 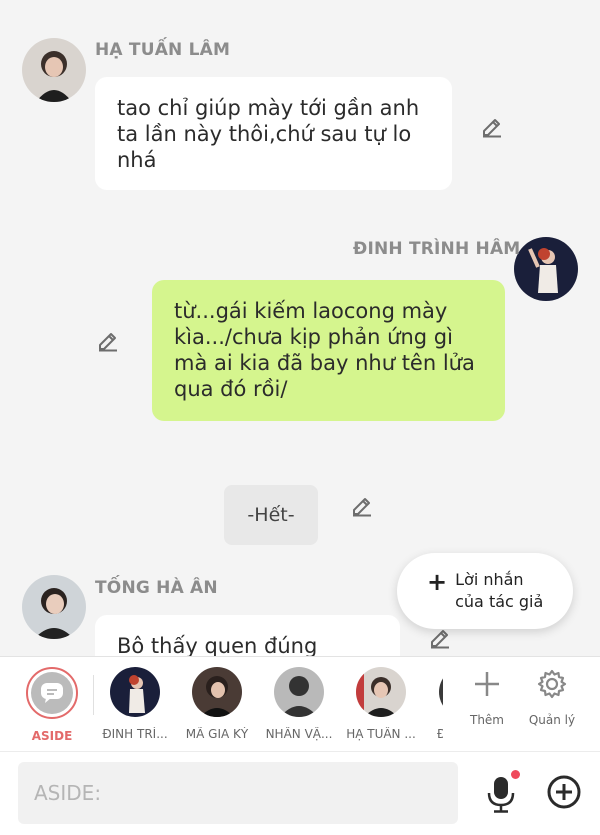 I want to click on character-item: MÃ GIA KỲ, so click(x=217, y=704).